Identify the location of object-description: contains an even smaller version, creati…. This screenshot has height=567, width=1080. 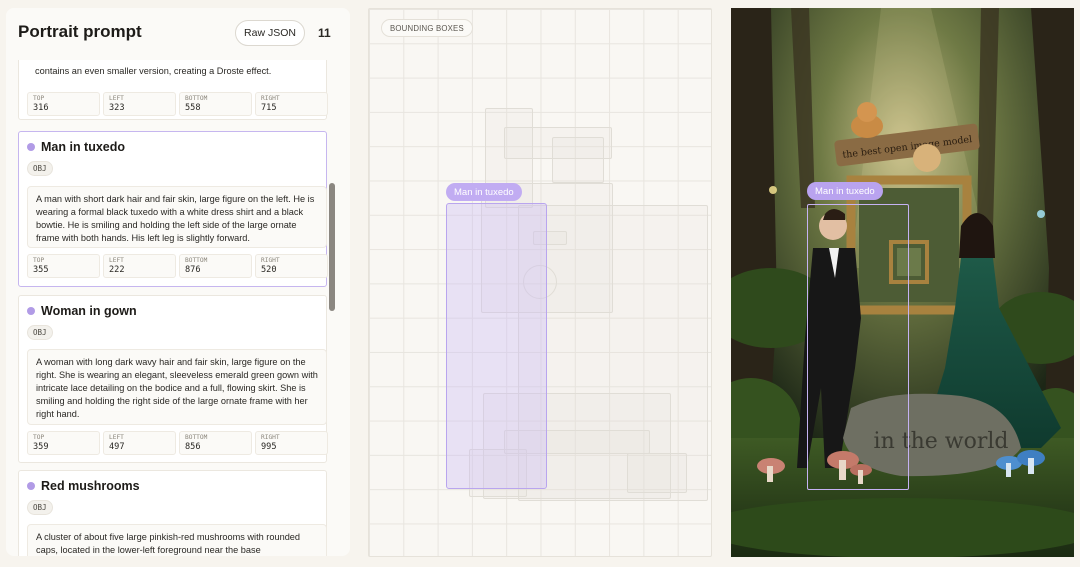
(153, 71).